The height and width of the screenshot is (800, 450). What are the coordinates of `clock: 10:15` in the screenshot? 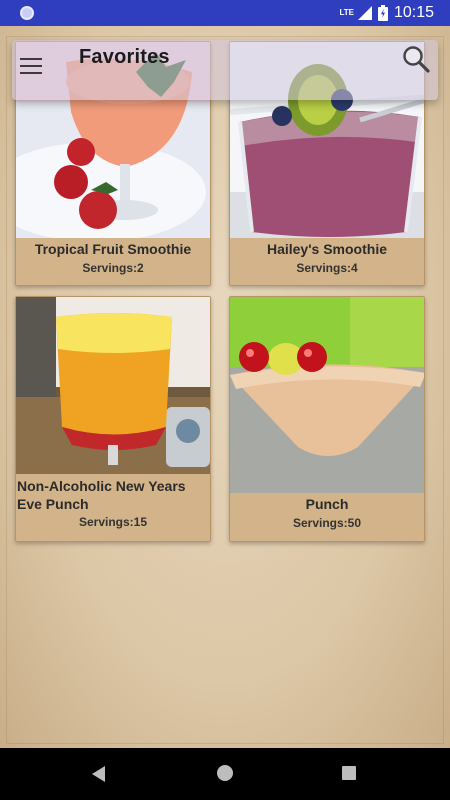 It's located at (413, 12).